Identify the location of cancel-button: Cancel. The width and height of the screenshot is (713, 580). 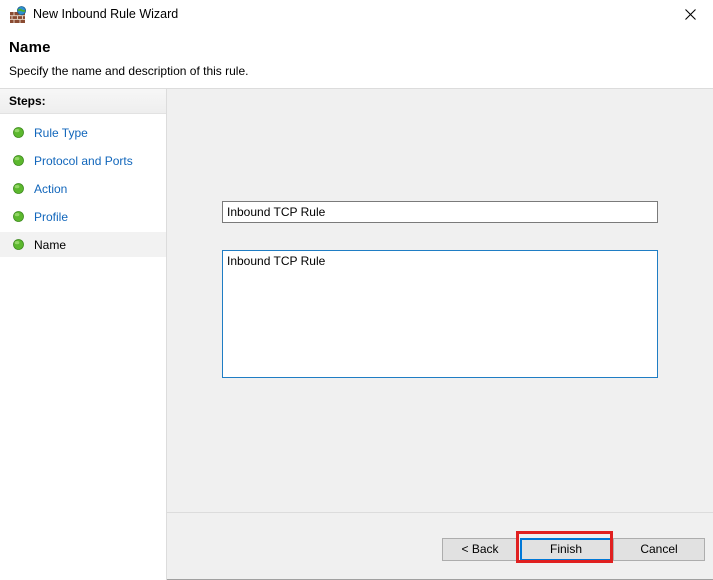
(659, 549).